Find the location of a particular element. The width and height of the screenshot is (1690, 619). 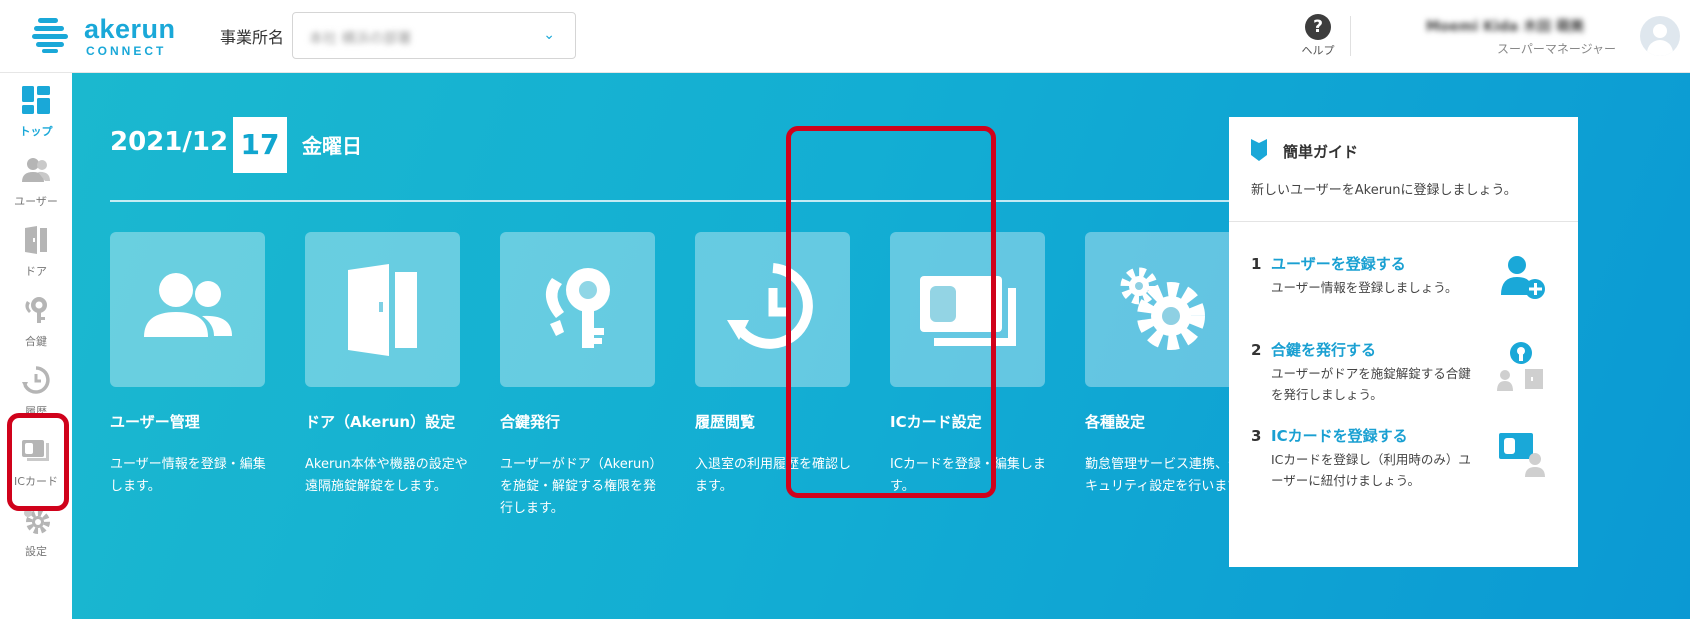

sidebar-item-users: ユーザー is located at coordinates (36, 182).